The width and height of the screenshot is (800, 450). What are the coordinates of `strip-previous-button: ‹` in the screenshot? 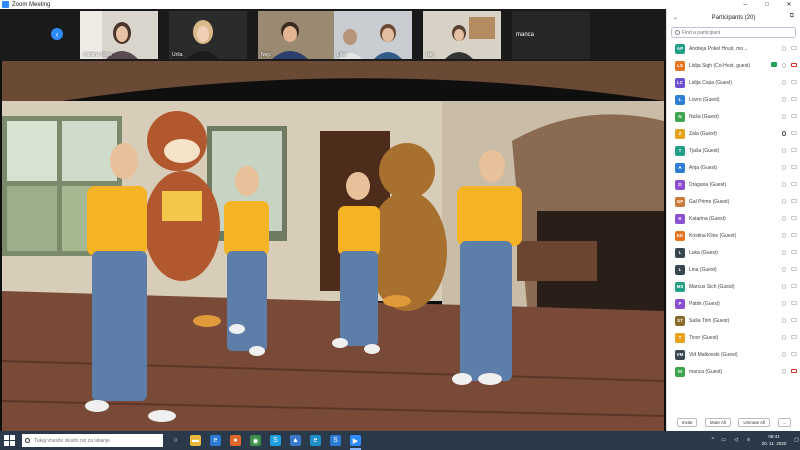 It's located at (57, 34).